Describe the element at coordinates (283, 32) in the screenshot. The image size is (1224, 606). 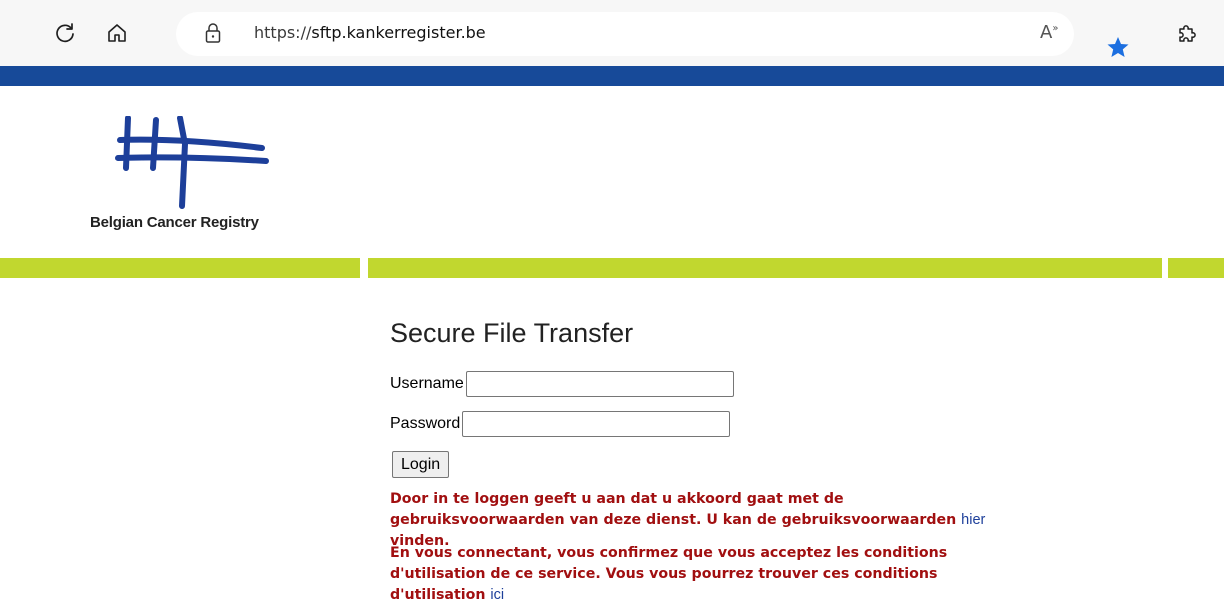
I see `url-scheme: https://` at that location.